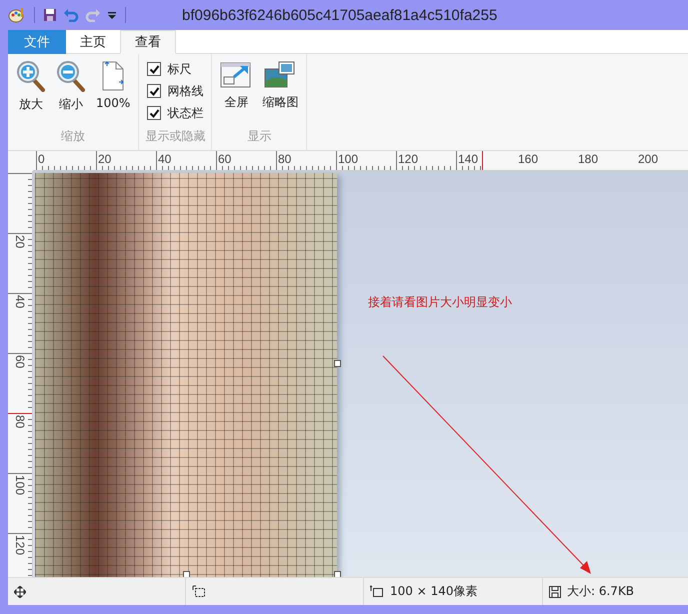  Describe the element at coordinates (37, 42) in the screenshot. I see `ribbon-tab: 文件` at that location.